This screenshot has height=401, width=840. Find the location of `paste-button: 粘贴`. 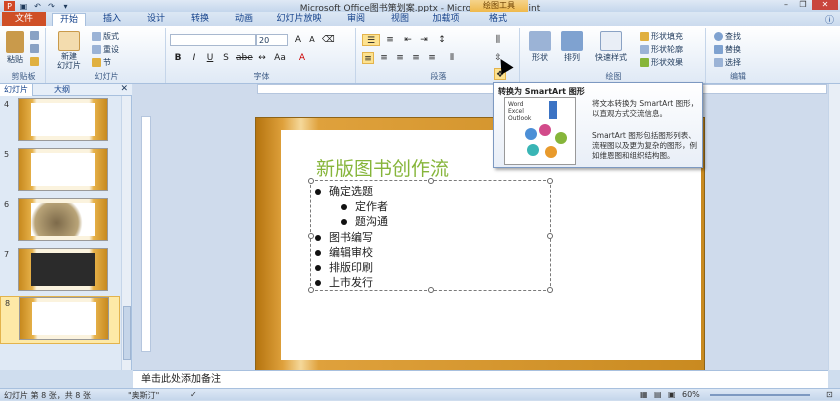

paste-button: 粘贴 is located at coordinates (15, 48).